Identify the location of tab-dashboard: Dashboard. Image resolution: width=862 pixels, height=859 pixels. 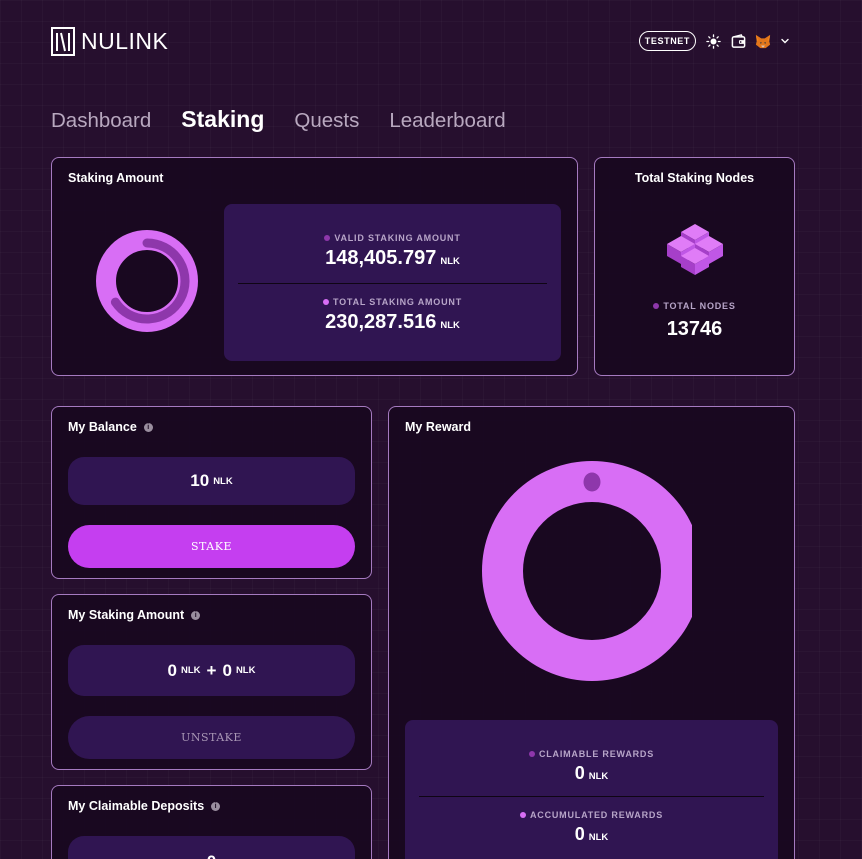
(101, 121).